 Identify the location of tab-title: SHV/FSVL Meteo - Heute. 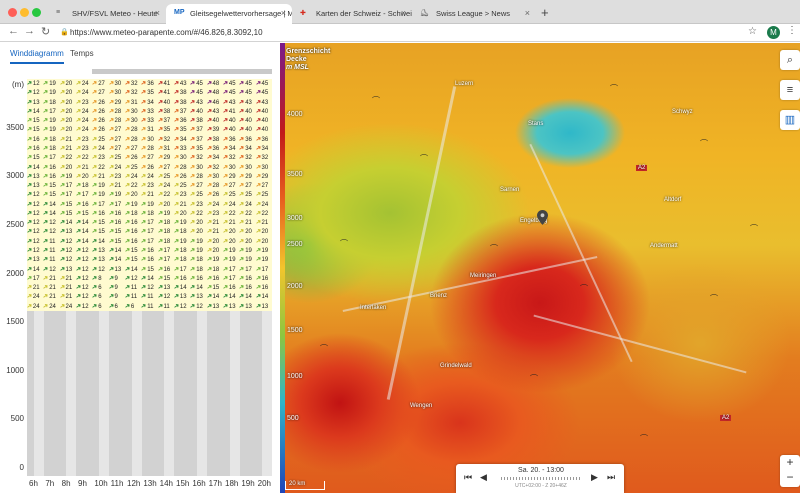
(115, 13).